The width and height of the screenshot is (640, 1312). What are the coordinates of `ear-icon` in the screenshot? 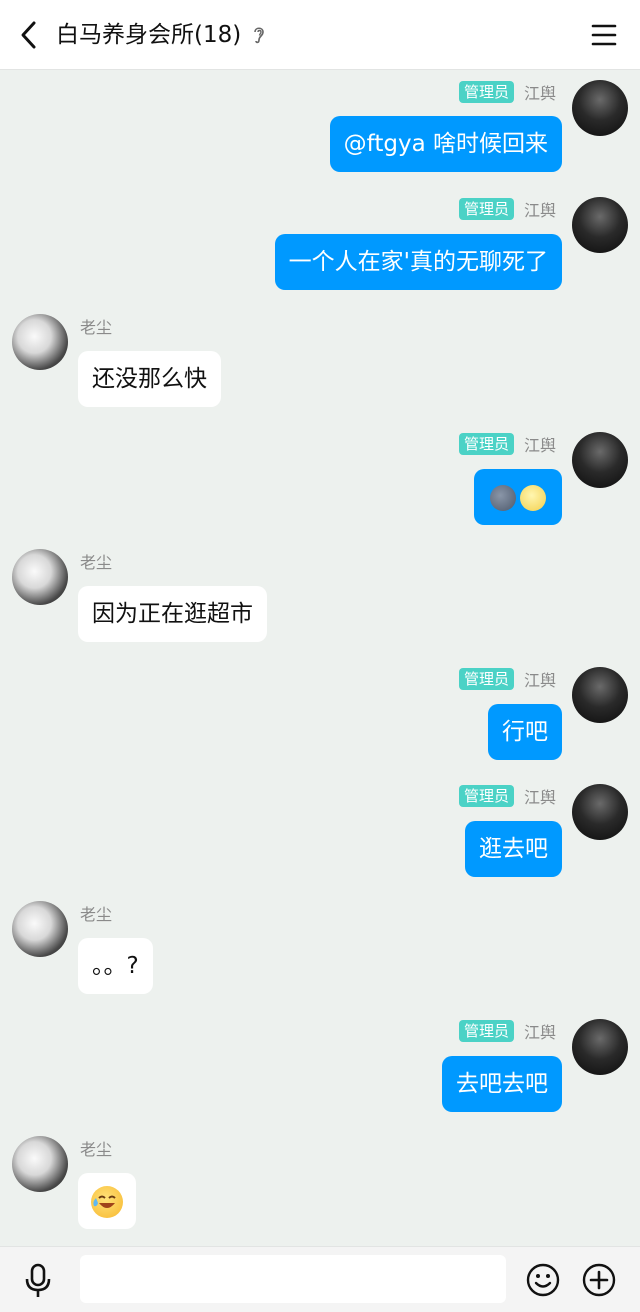 It's located at (259, 35).